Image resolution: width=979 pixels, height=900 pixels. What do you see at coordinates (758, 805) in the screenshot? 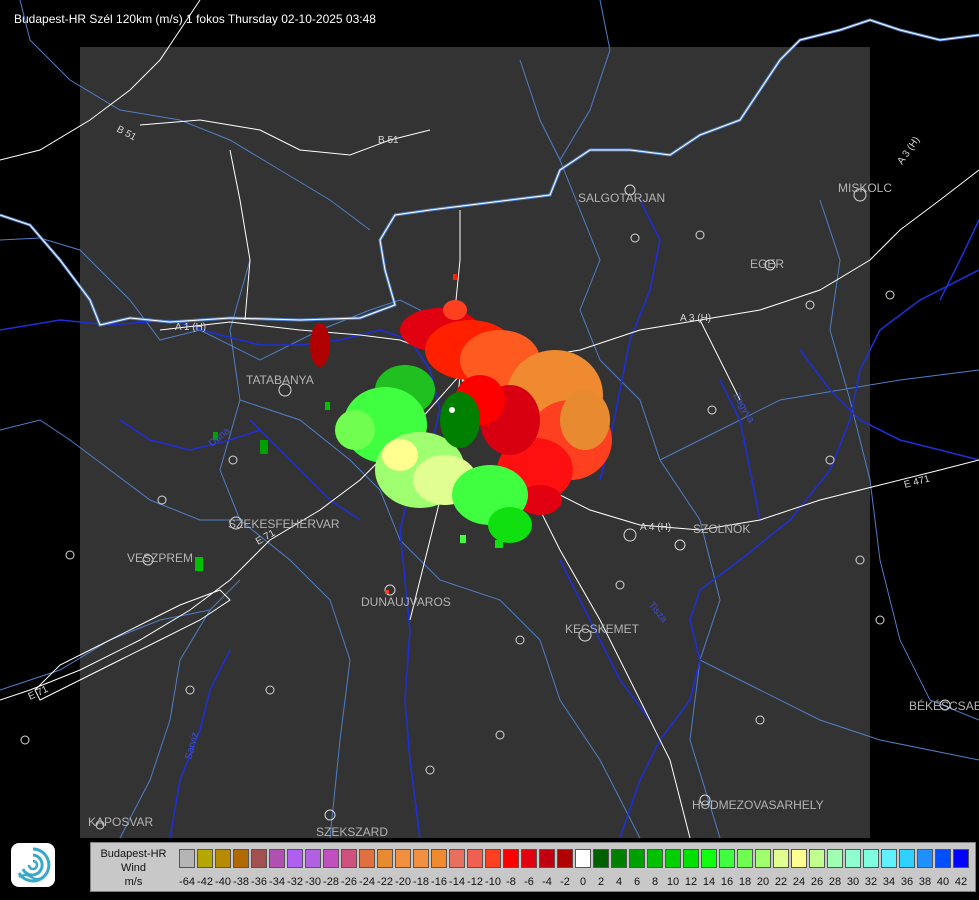
I see `city-label-hodmezovasarhely: HODMEZOVASARHELY` at bounding box center [758, 805].